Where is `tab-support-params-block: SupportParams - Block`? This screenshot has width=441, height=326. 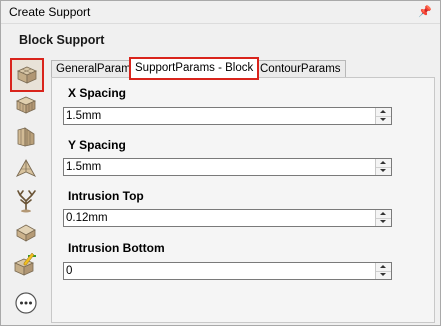 tab-support-params-block: SupportParams - Block is located at coordinates (194, 68).